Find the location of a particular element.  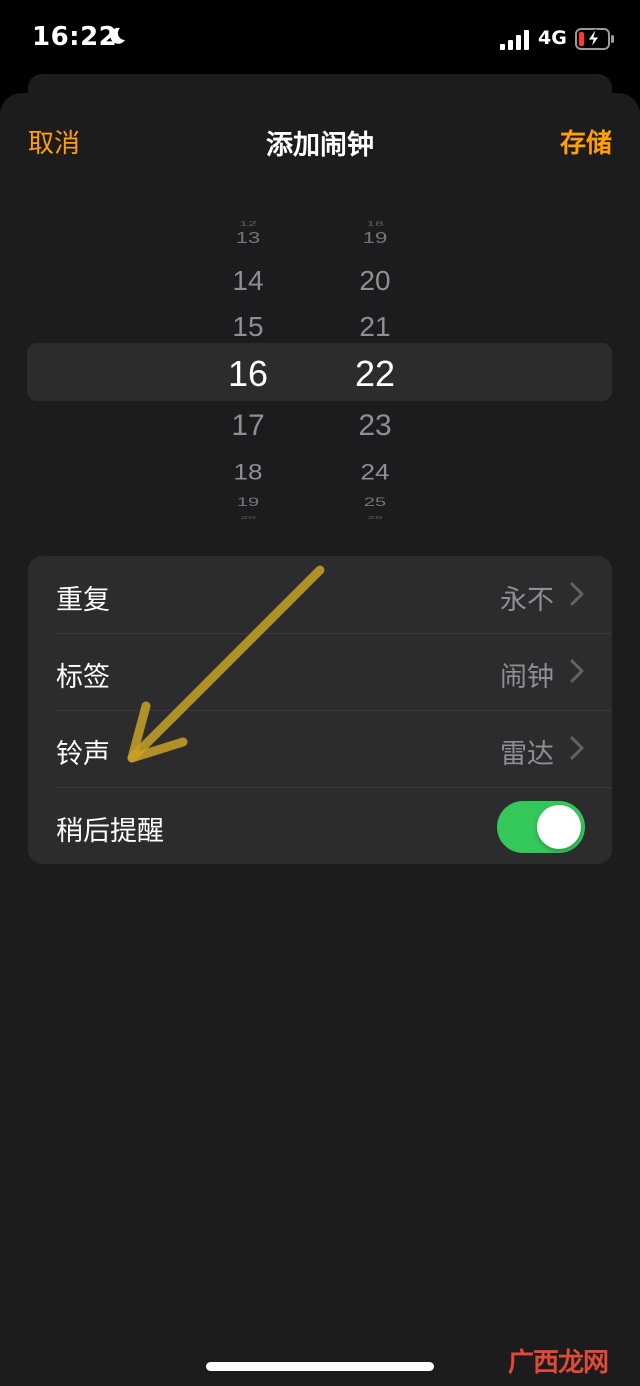

minute-option: 21 is located at coordinates (375, 326).